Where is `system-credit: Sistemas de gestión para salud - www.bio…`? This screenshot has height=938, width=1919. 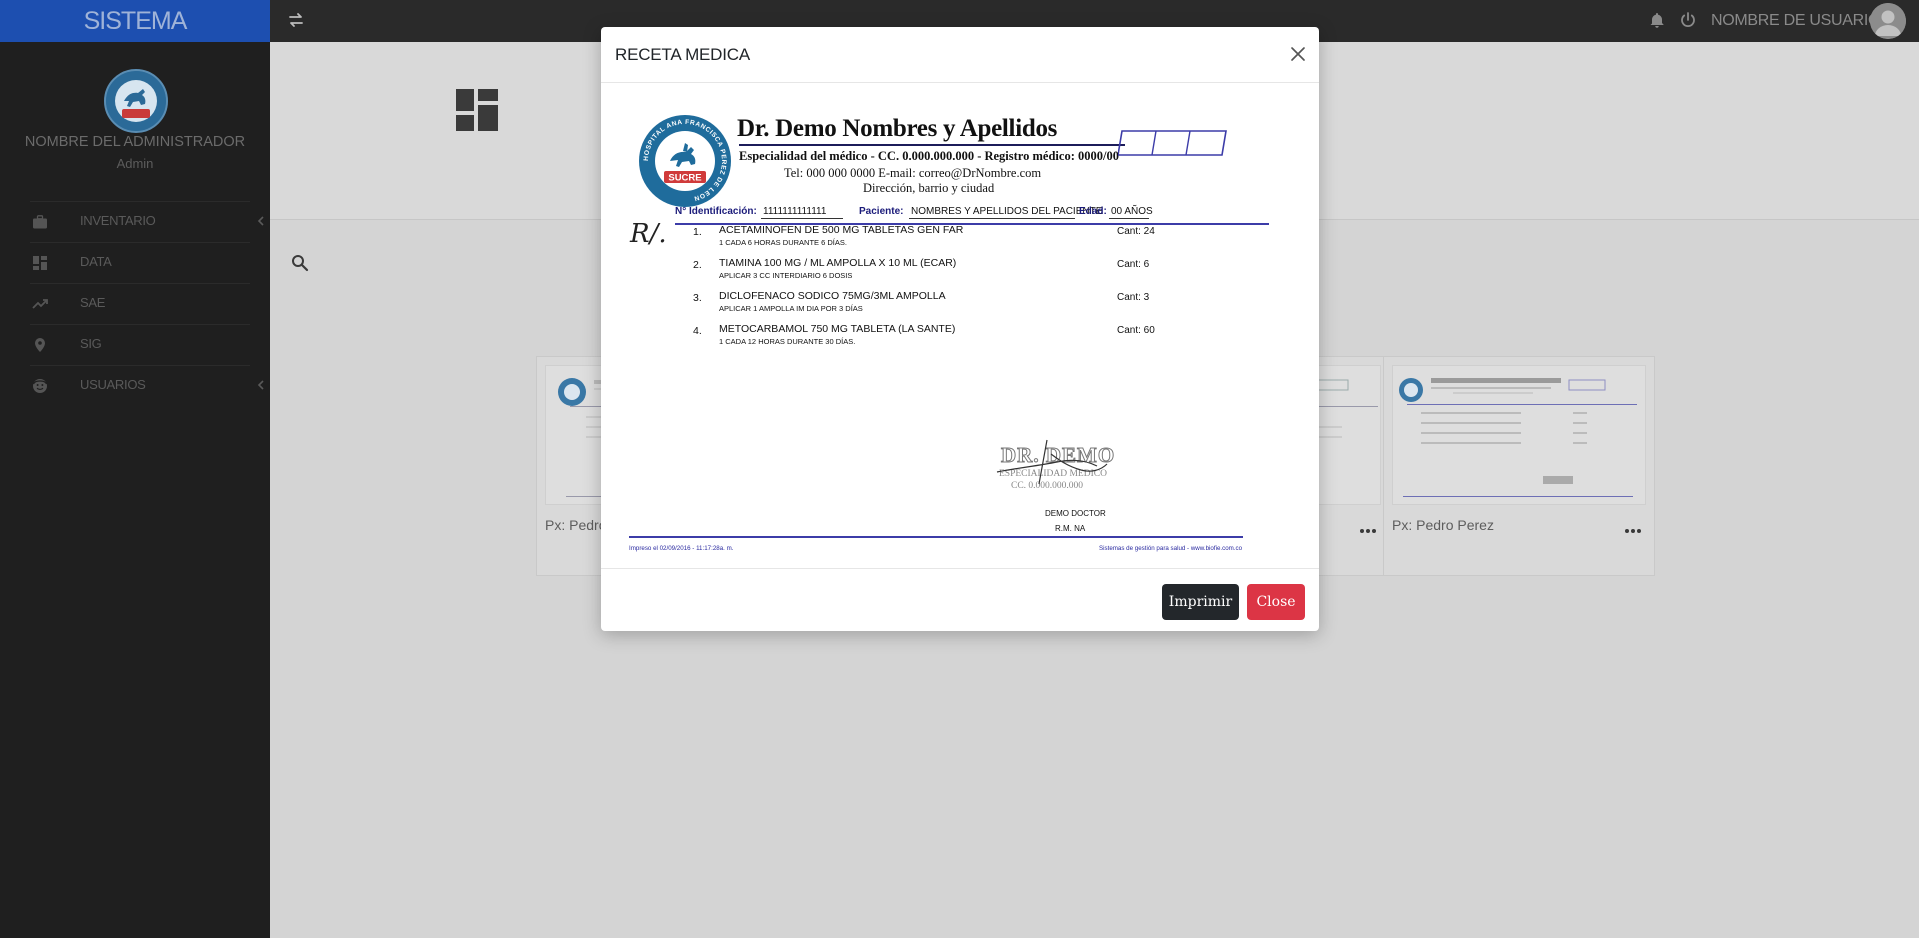
system-credit: Sistemas de gestión para salud - www.bio… is located at coordinates (1171, 548).